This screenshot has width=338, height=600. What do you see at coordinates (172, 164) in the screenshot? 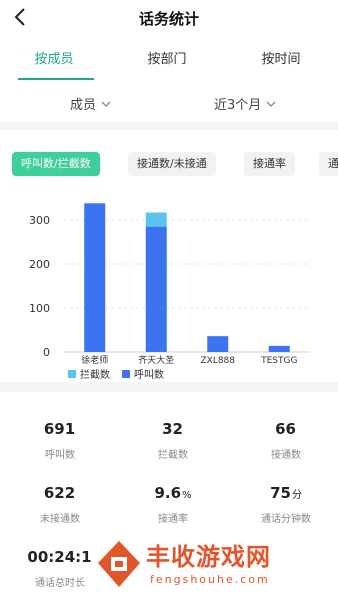
I see `chip-answered-unanswered: 接通数/未接通` at bounding box center [172, 164].